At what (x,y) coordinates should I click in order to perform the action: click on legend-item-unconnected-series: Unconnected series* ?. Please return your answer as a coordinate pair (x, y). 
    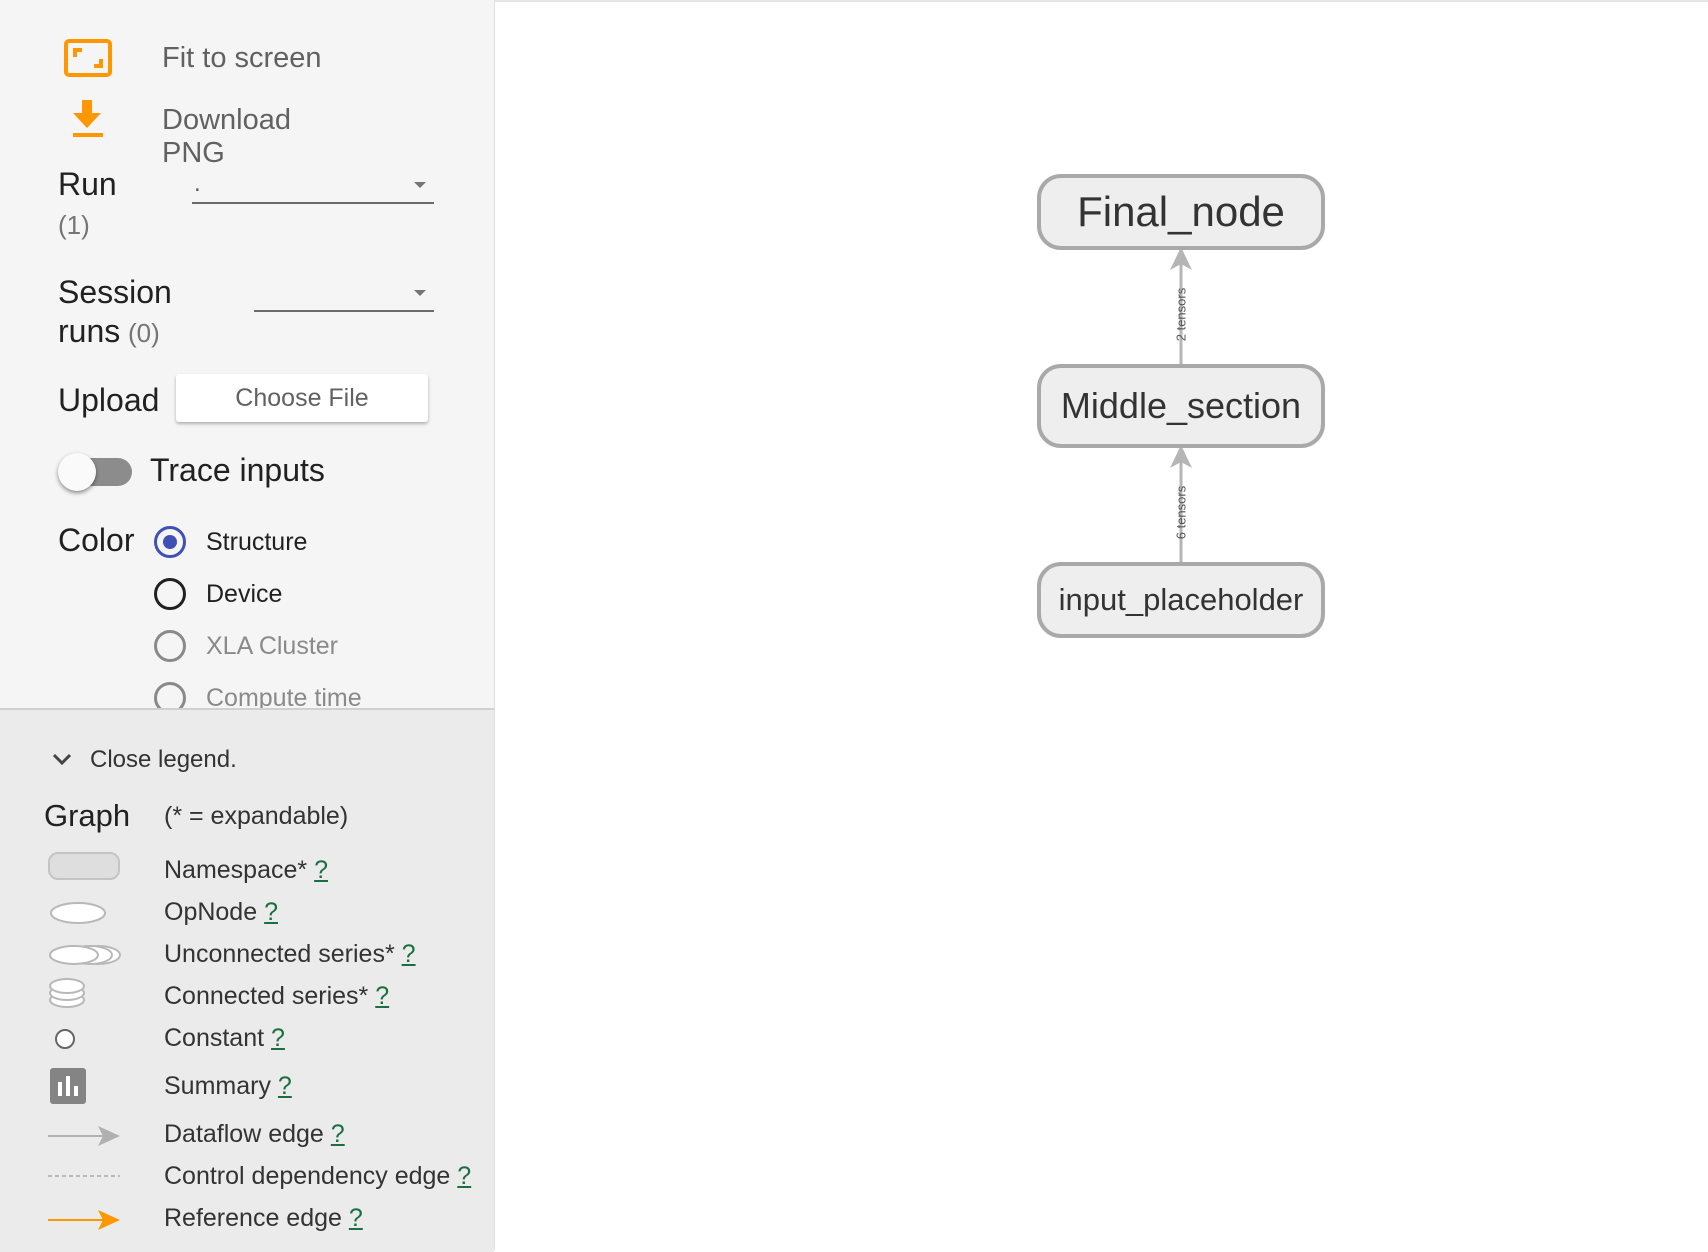
    Looking at the image, I should click on (290, 954).